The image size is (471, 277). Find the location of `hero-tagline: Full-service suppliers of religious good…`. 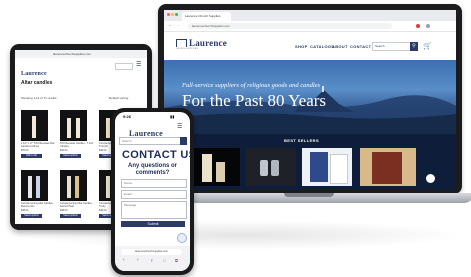

hero-tagline: Full-service suppliers of religious good… is located at coordinates (251, 85).